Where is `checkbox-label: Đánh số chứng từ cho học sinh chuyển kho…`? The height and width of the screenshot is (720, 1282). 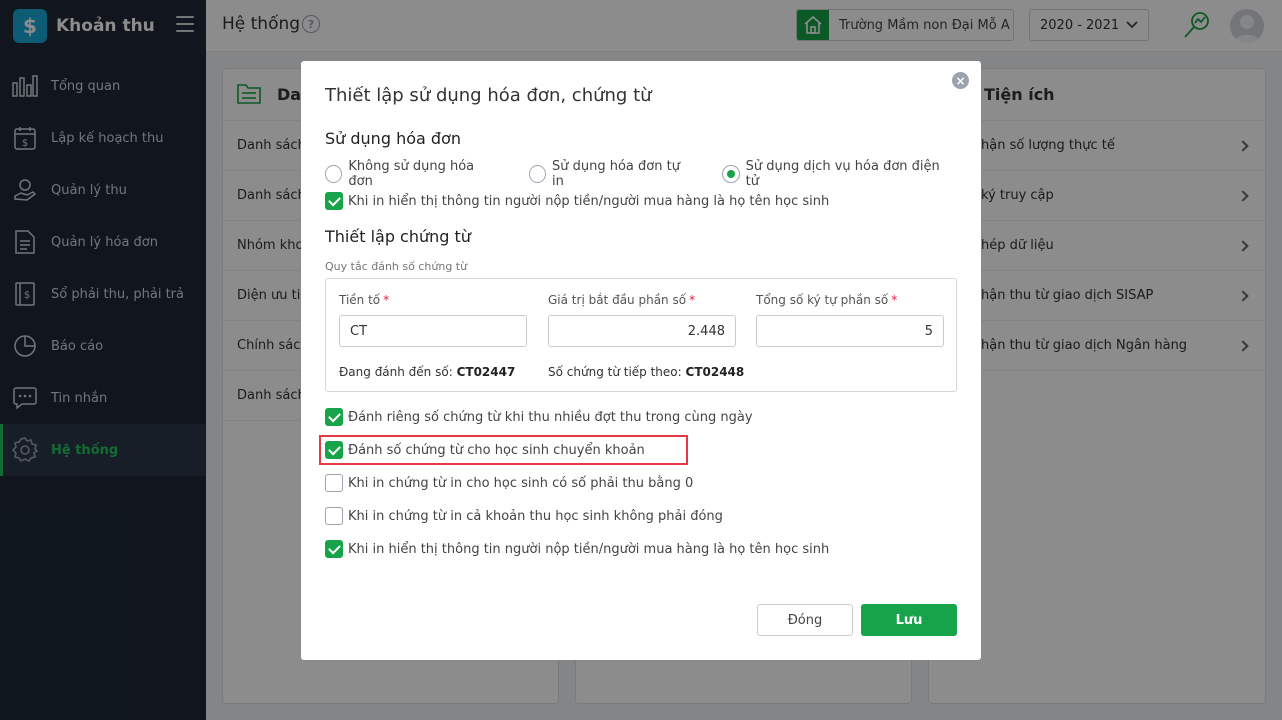 checkbox-label: Đánh số chứng từ cho học sinh chuyển kho… is located at coordinates (496, 450).